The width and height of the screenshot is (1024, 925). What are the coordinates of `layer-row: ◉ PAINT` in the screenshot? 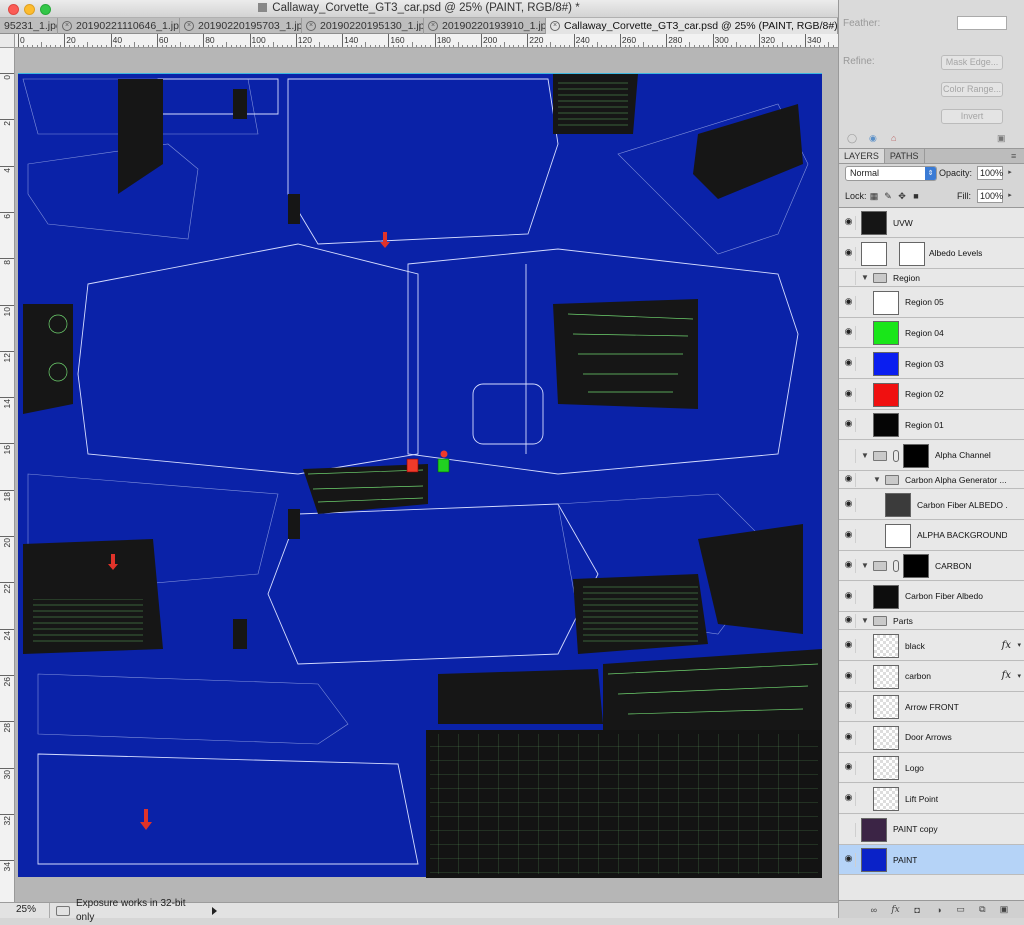 It's located at (931, 860).